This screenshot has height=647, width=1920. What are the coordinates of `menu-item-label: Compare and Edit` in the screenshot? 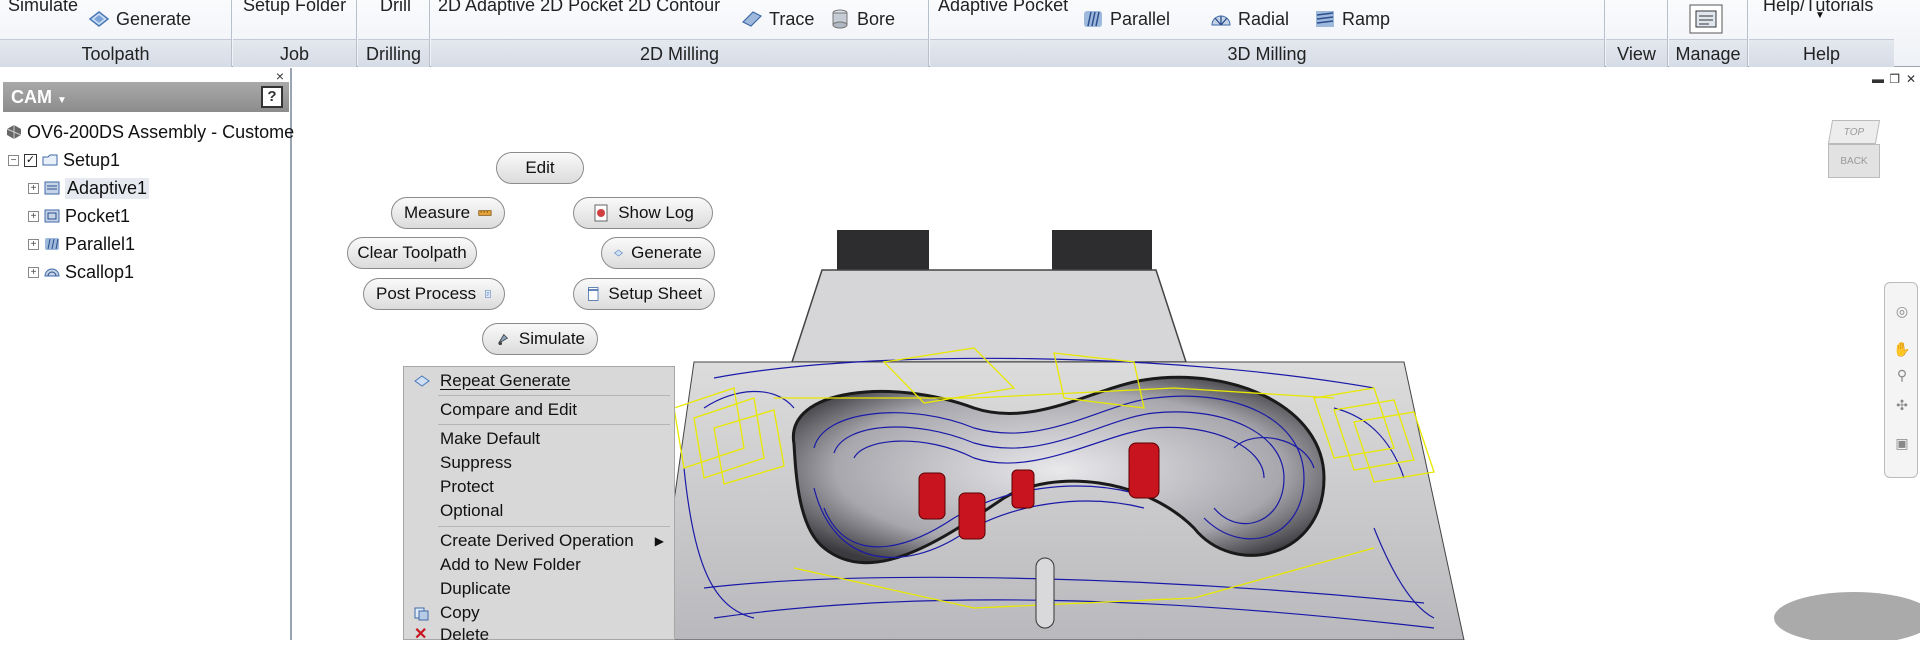 It's located at (509, 409).